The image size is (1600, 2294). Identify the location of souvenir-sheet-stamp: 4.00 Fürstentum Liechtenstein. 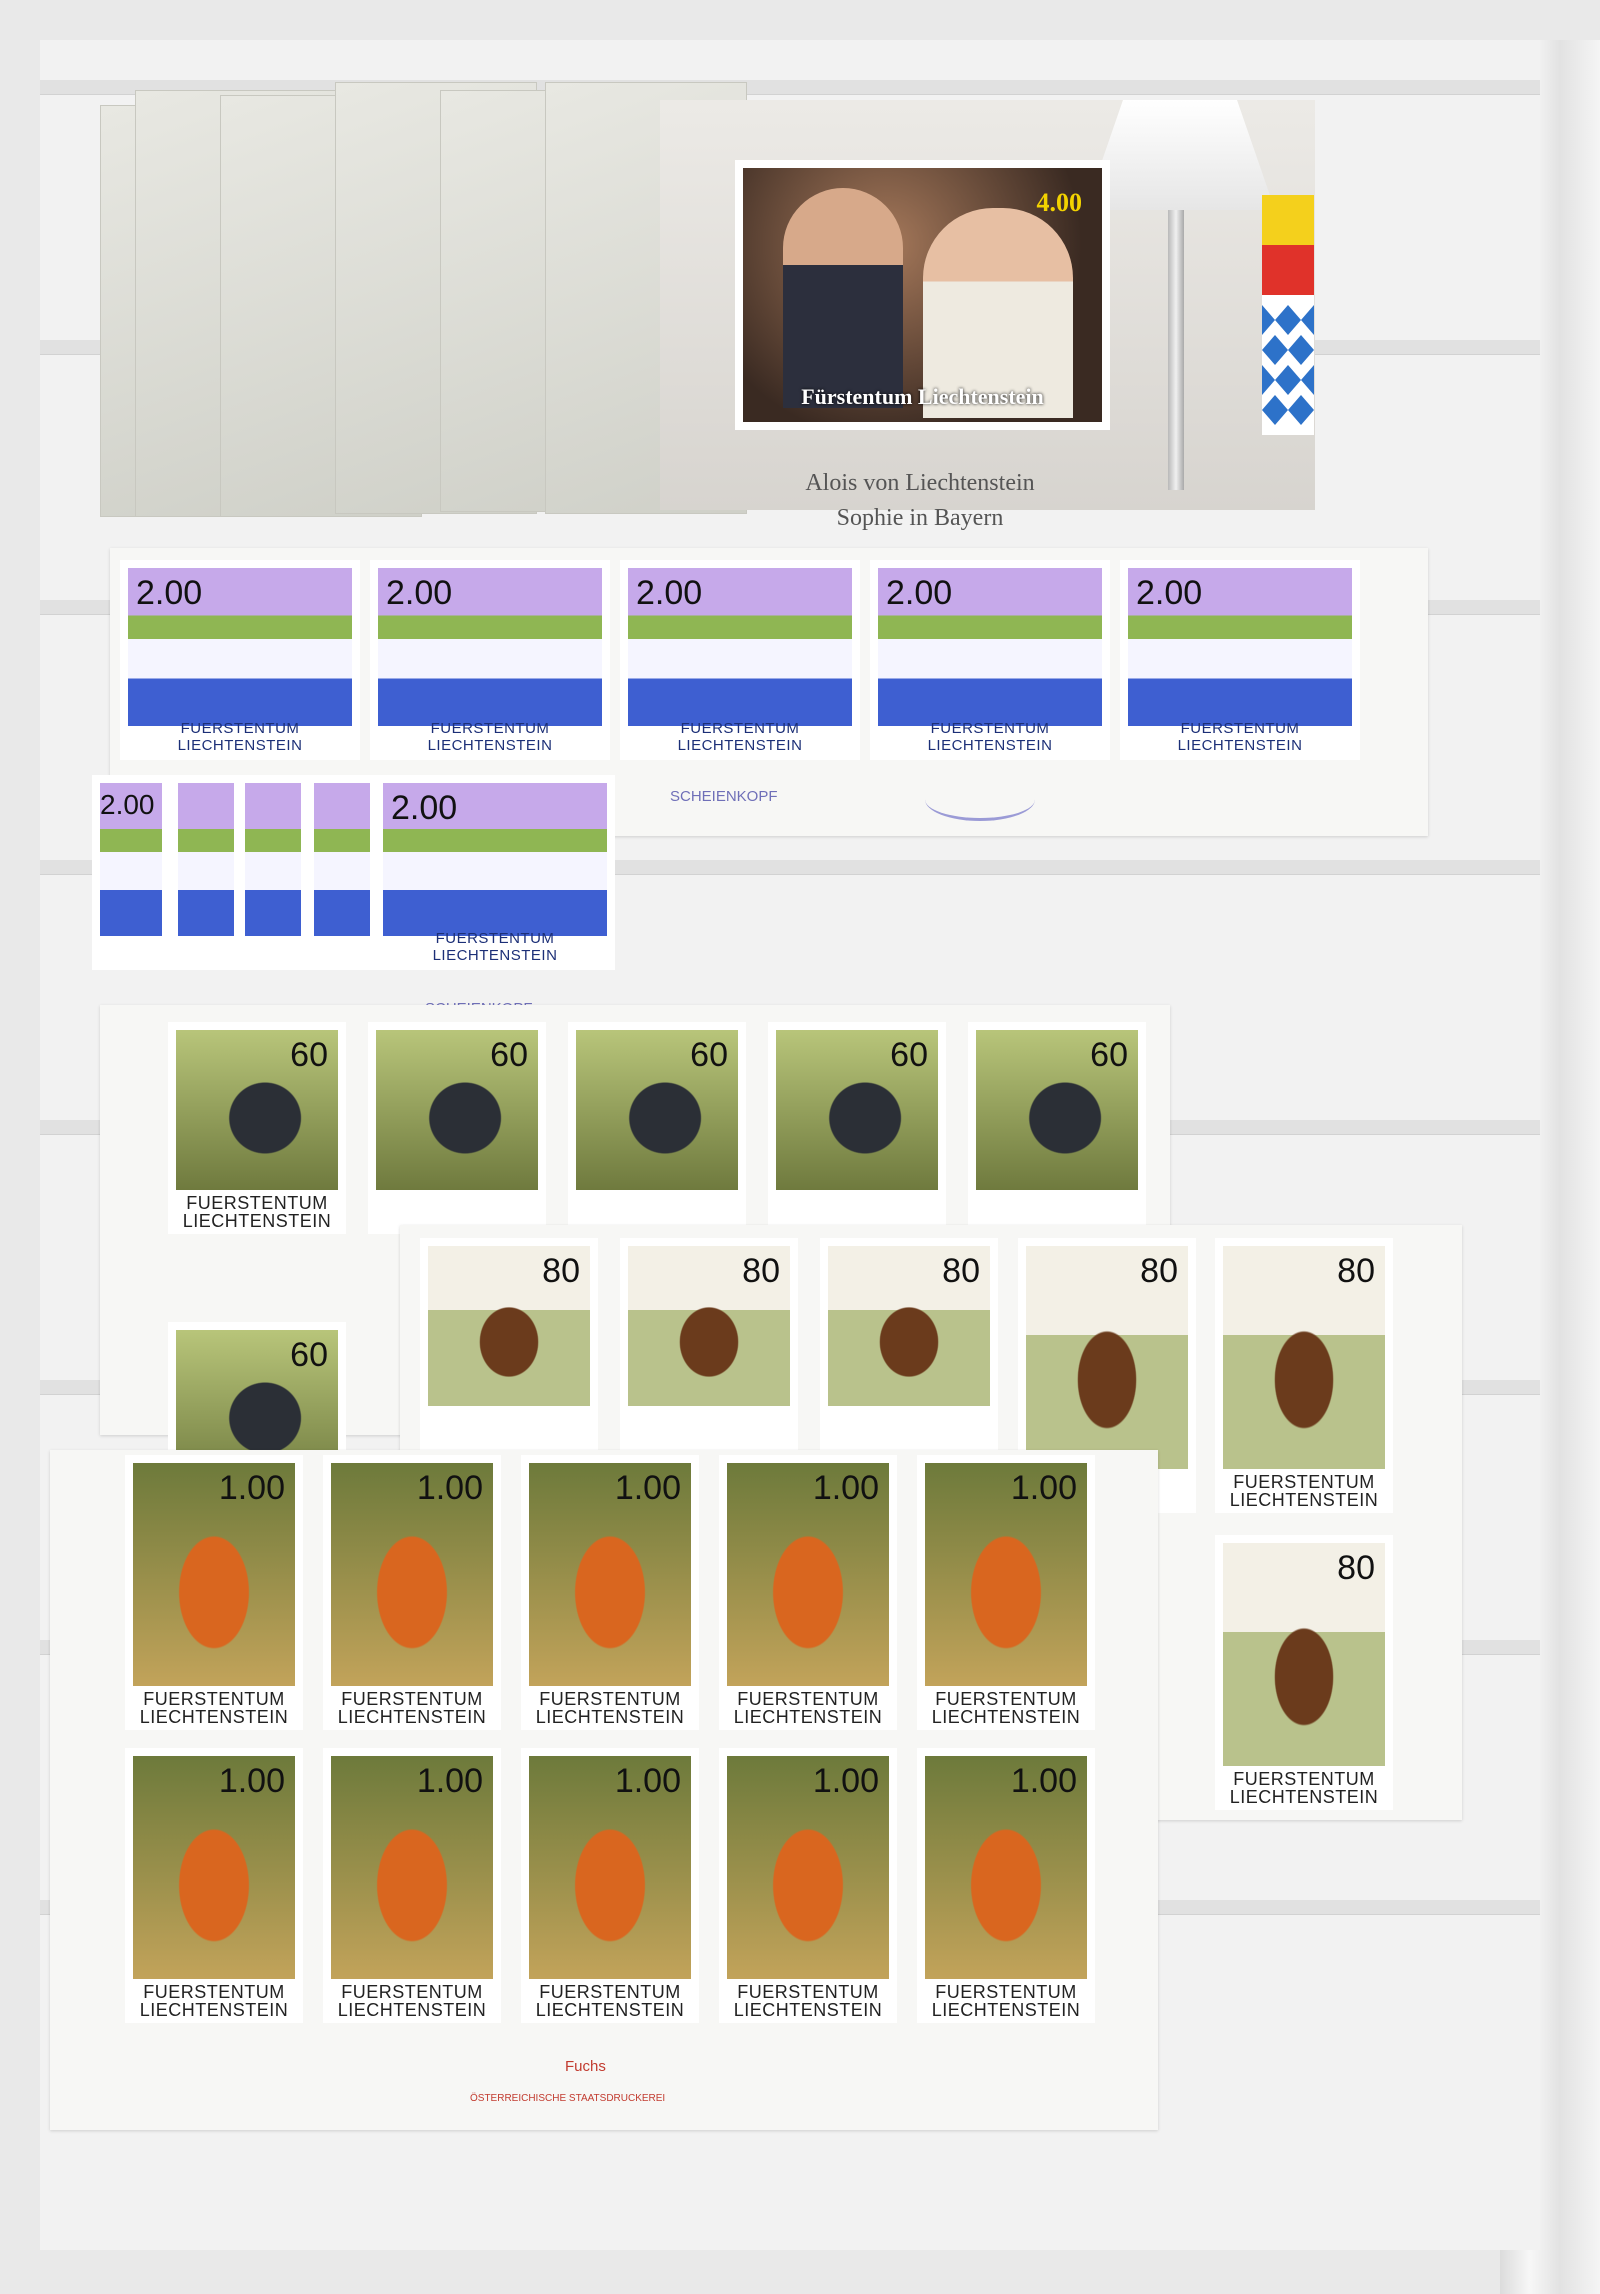
(922, 295).